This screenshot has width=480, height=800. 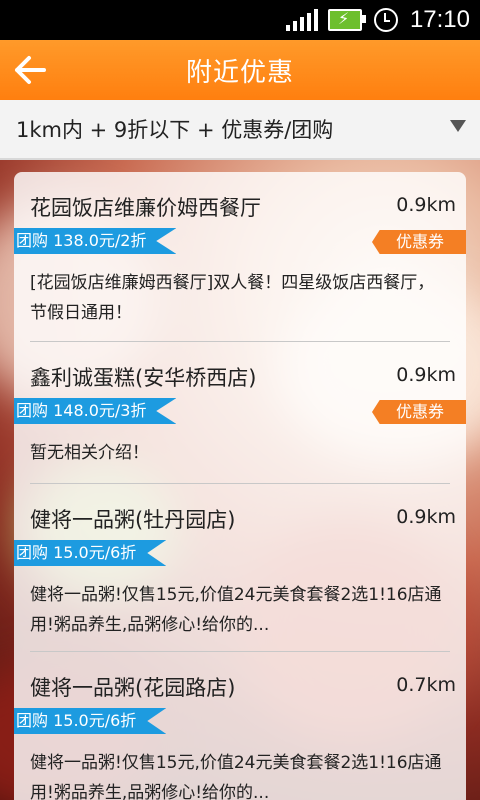 What do you see at coordinates (232, 298) in the screenshot?
I see `deal-description: [花园饭店维廉姆西餐厅]双人餐！四星级饭店西餐厅，节假日通用！` at bounding box center [232, 298].